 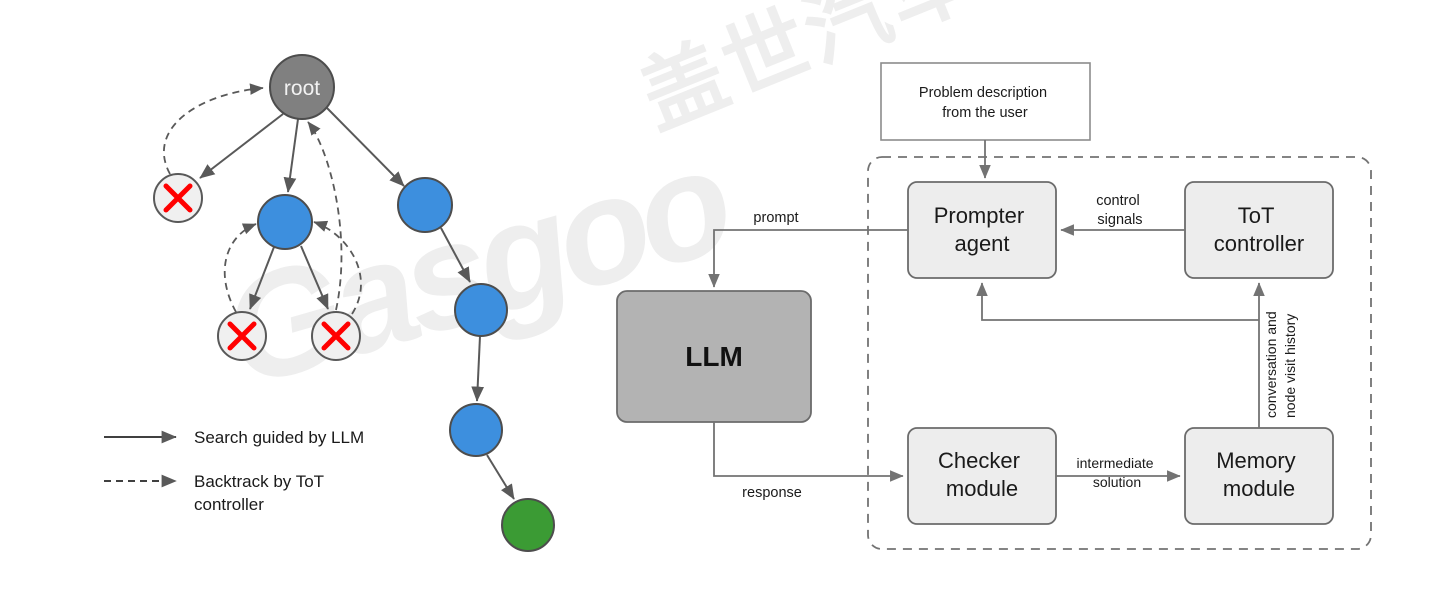 I want to click on edge-label-history: conversation and node visit history, so click(x=1280, y=362).